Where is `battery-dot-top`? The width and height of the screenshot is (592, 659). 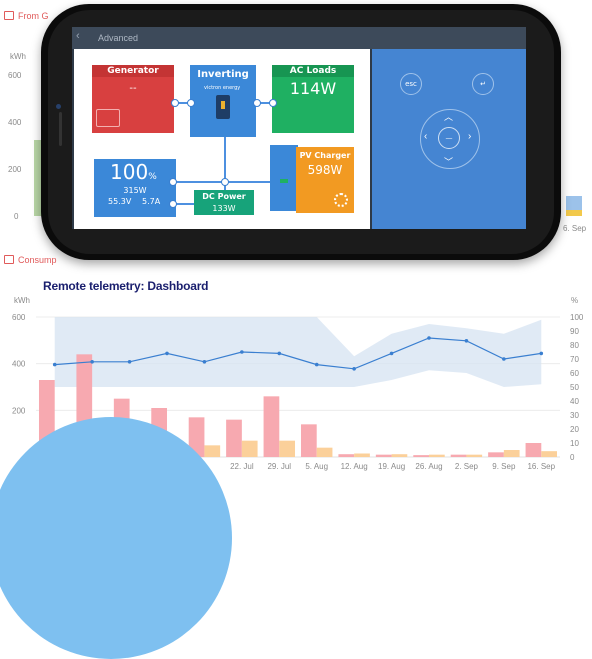 battery-dot-top is located at coordinates (173, 182).